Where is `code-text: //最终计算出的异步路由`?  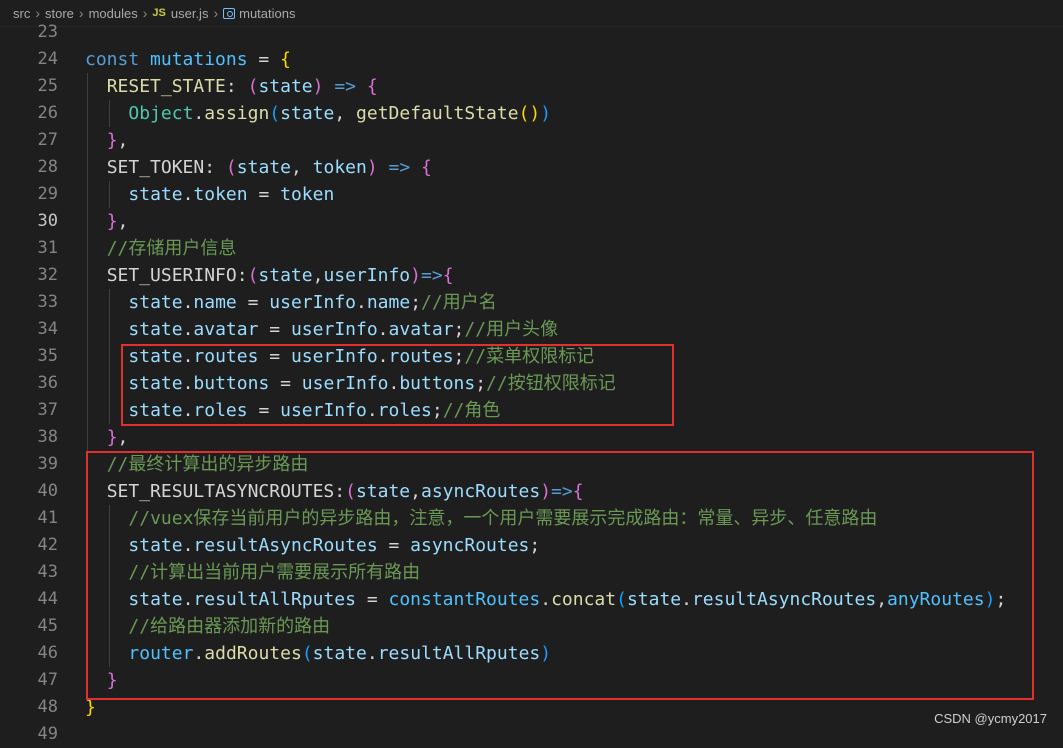 code-text: //最终计算出的异步路由 is located at coordinates (208, 464).